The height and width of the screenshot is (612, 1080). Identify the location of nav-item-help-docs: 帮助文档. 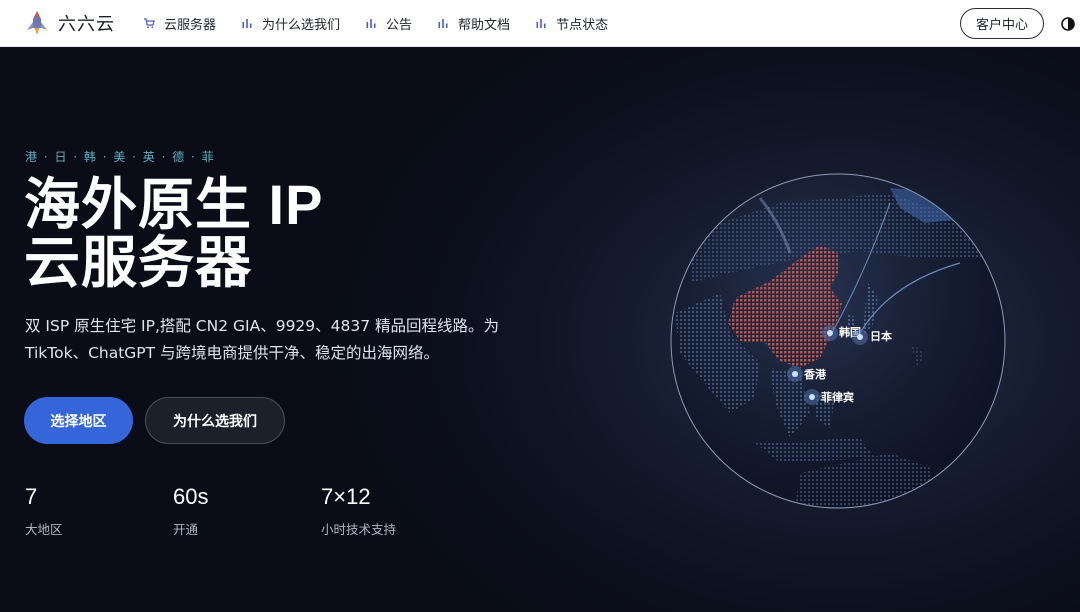
(473, 23).